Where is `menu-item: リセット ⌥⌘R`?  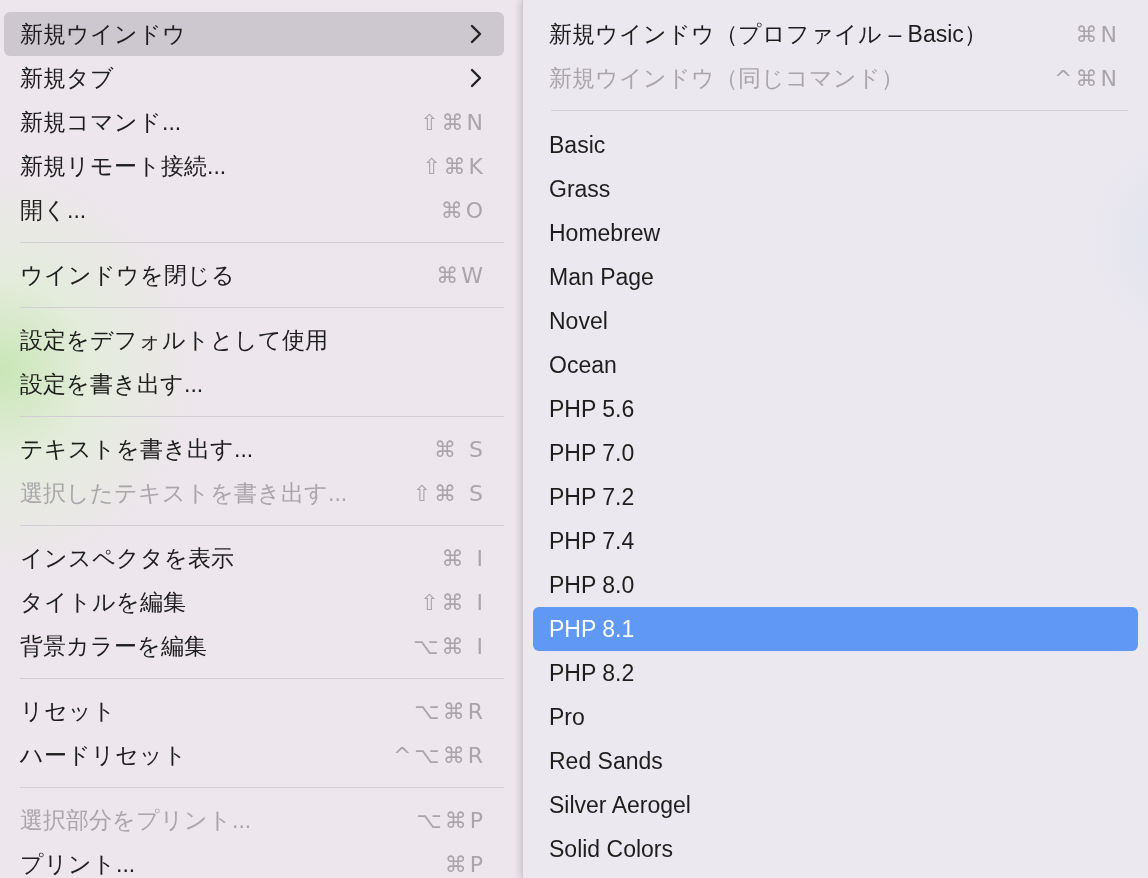 menu-item: リセット ⌥⌘R is located at coordinates (254, 711).